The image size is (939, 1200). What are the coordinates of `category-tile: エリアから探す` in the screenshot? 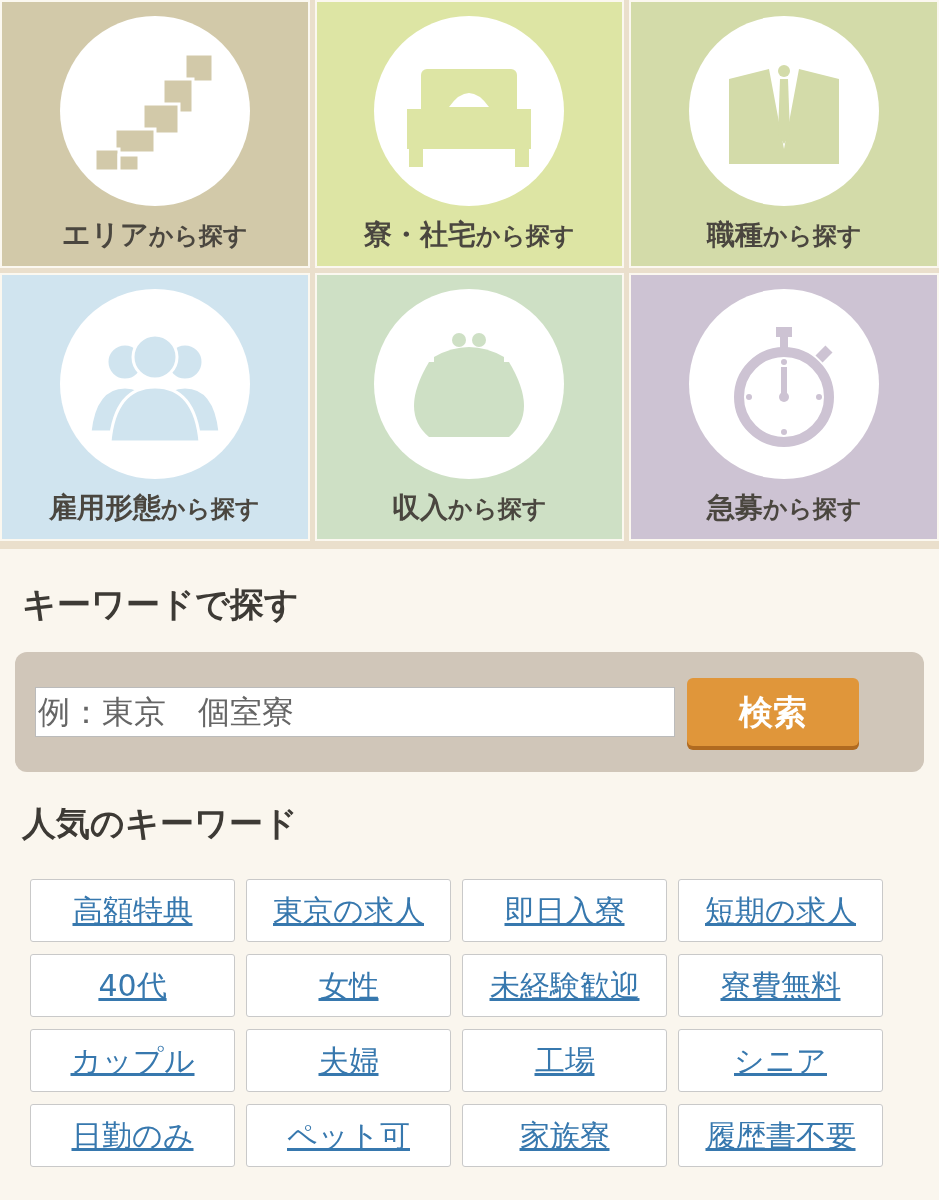 It's located at (155, 134).